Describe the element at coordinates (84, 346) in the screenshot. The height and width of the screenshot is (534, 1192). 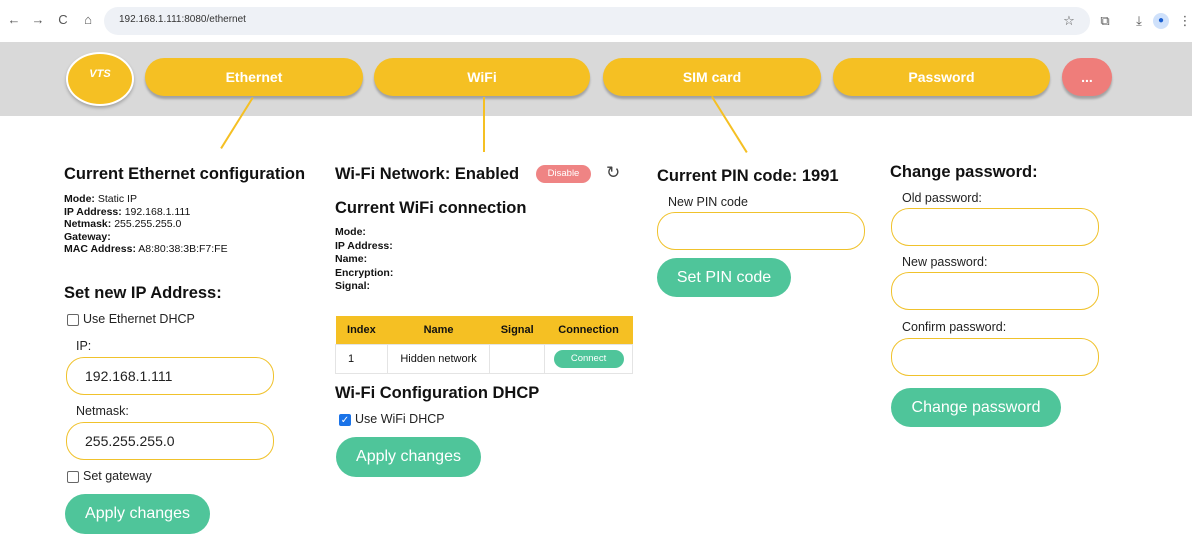
I see `ip-label: IP:` at that location.